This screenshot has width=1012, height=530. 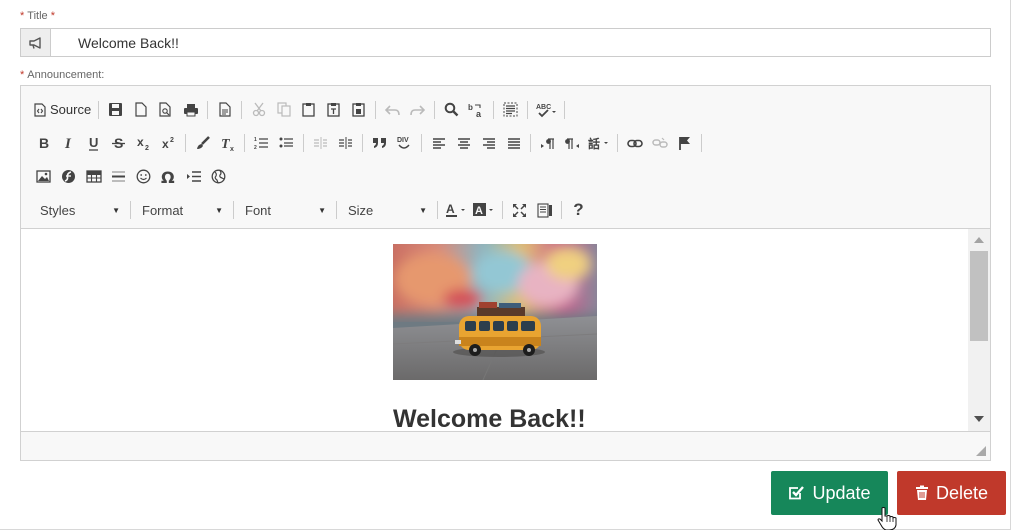 What do you see at coordinates (451, 110) in the screenshot?
I see `find-button` at bounding box center [451, 110].